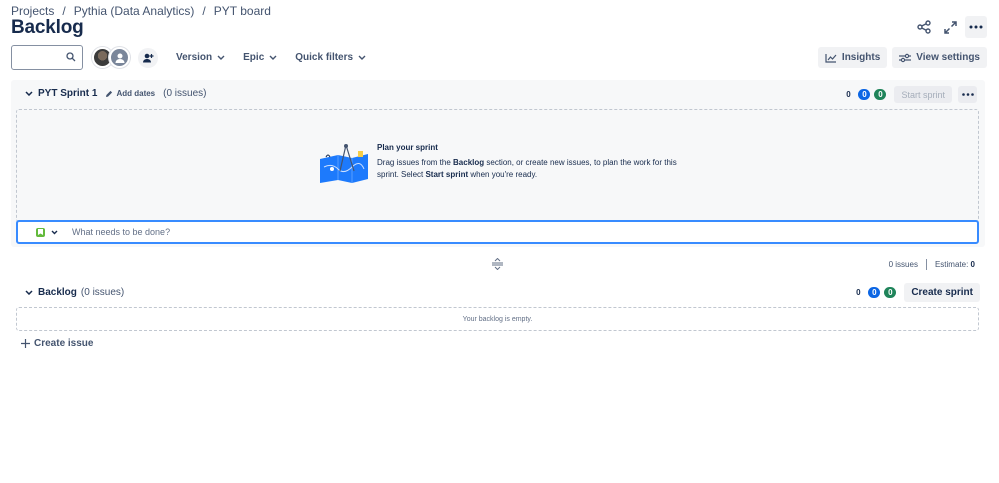 Image resolution: width=999 pixels, height=483 pixels. I want to click on backlog-title: Backlog, so click(57, 292).